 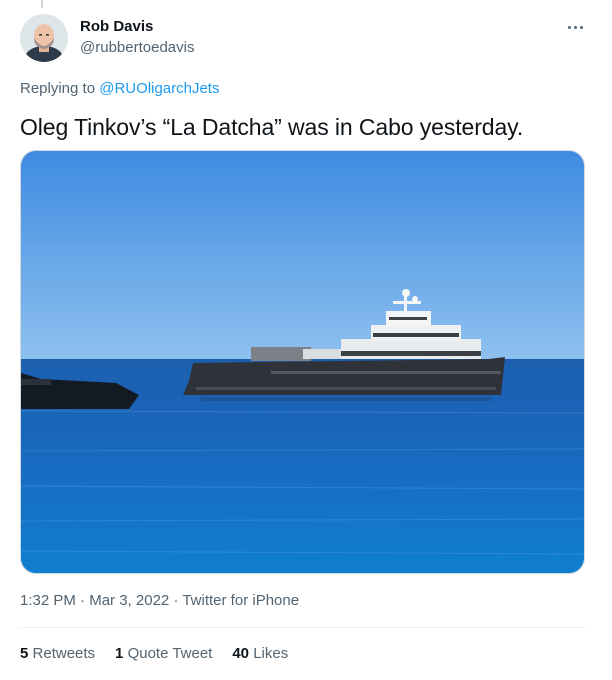 What do you see at coordinates (116, 27) in the screenshot?
I see `author-name: Rob Davis` at bounding box center [116, 27].